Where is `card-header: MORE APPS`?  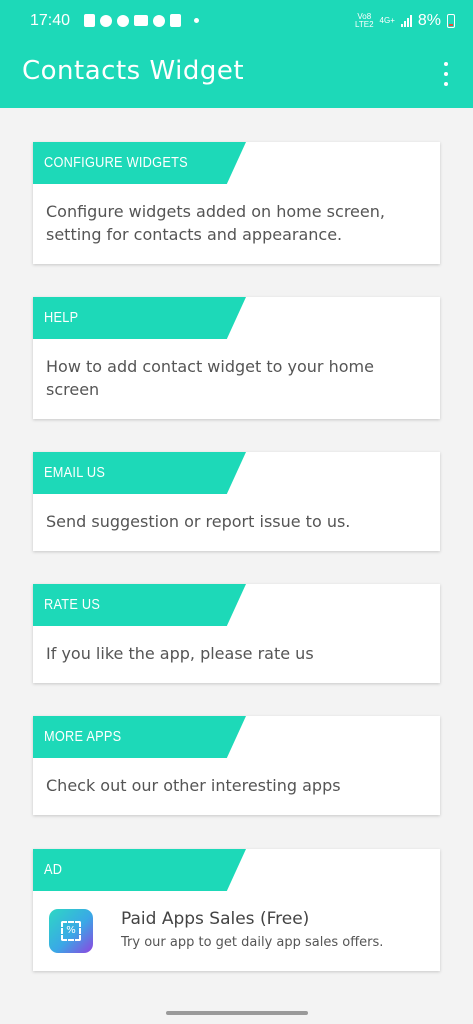
card-header: MORE APPS is located at coordinates (139, 737).